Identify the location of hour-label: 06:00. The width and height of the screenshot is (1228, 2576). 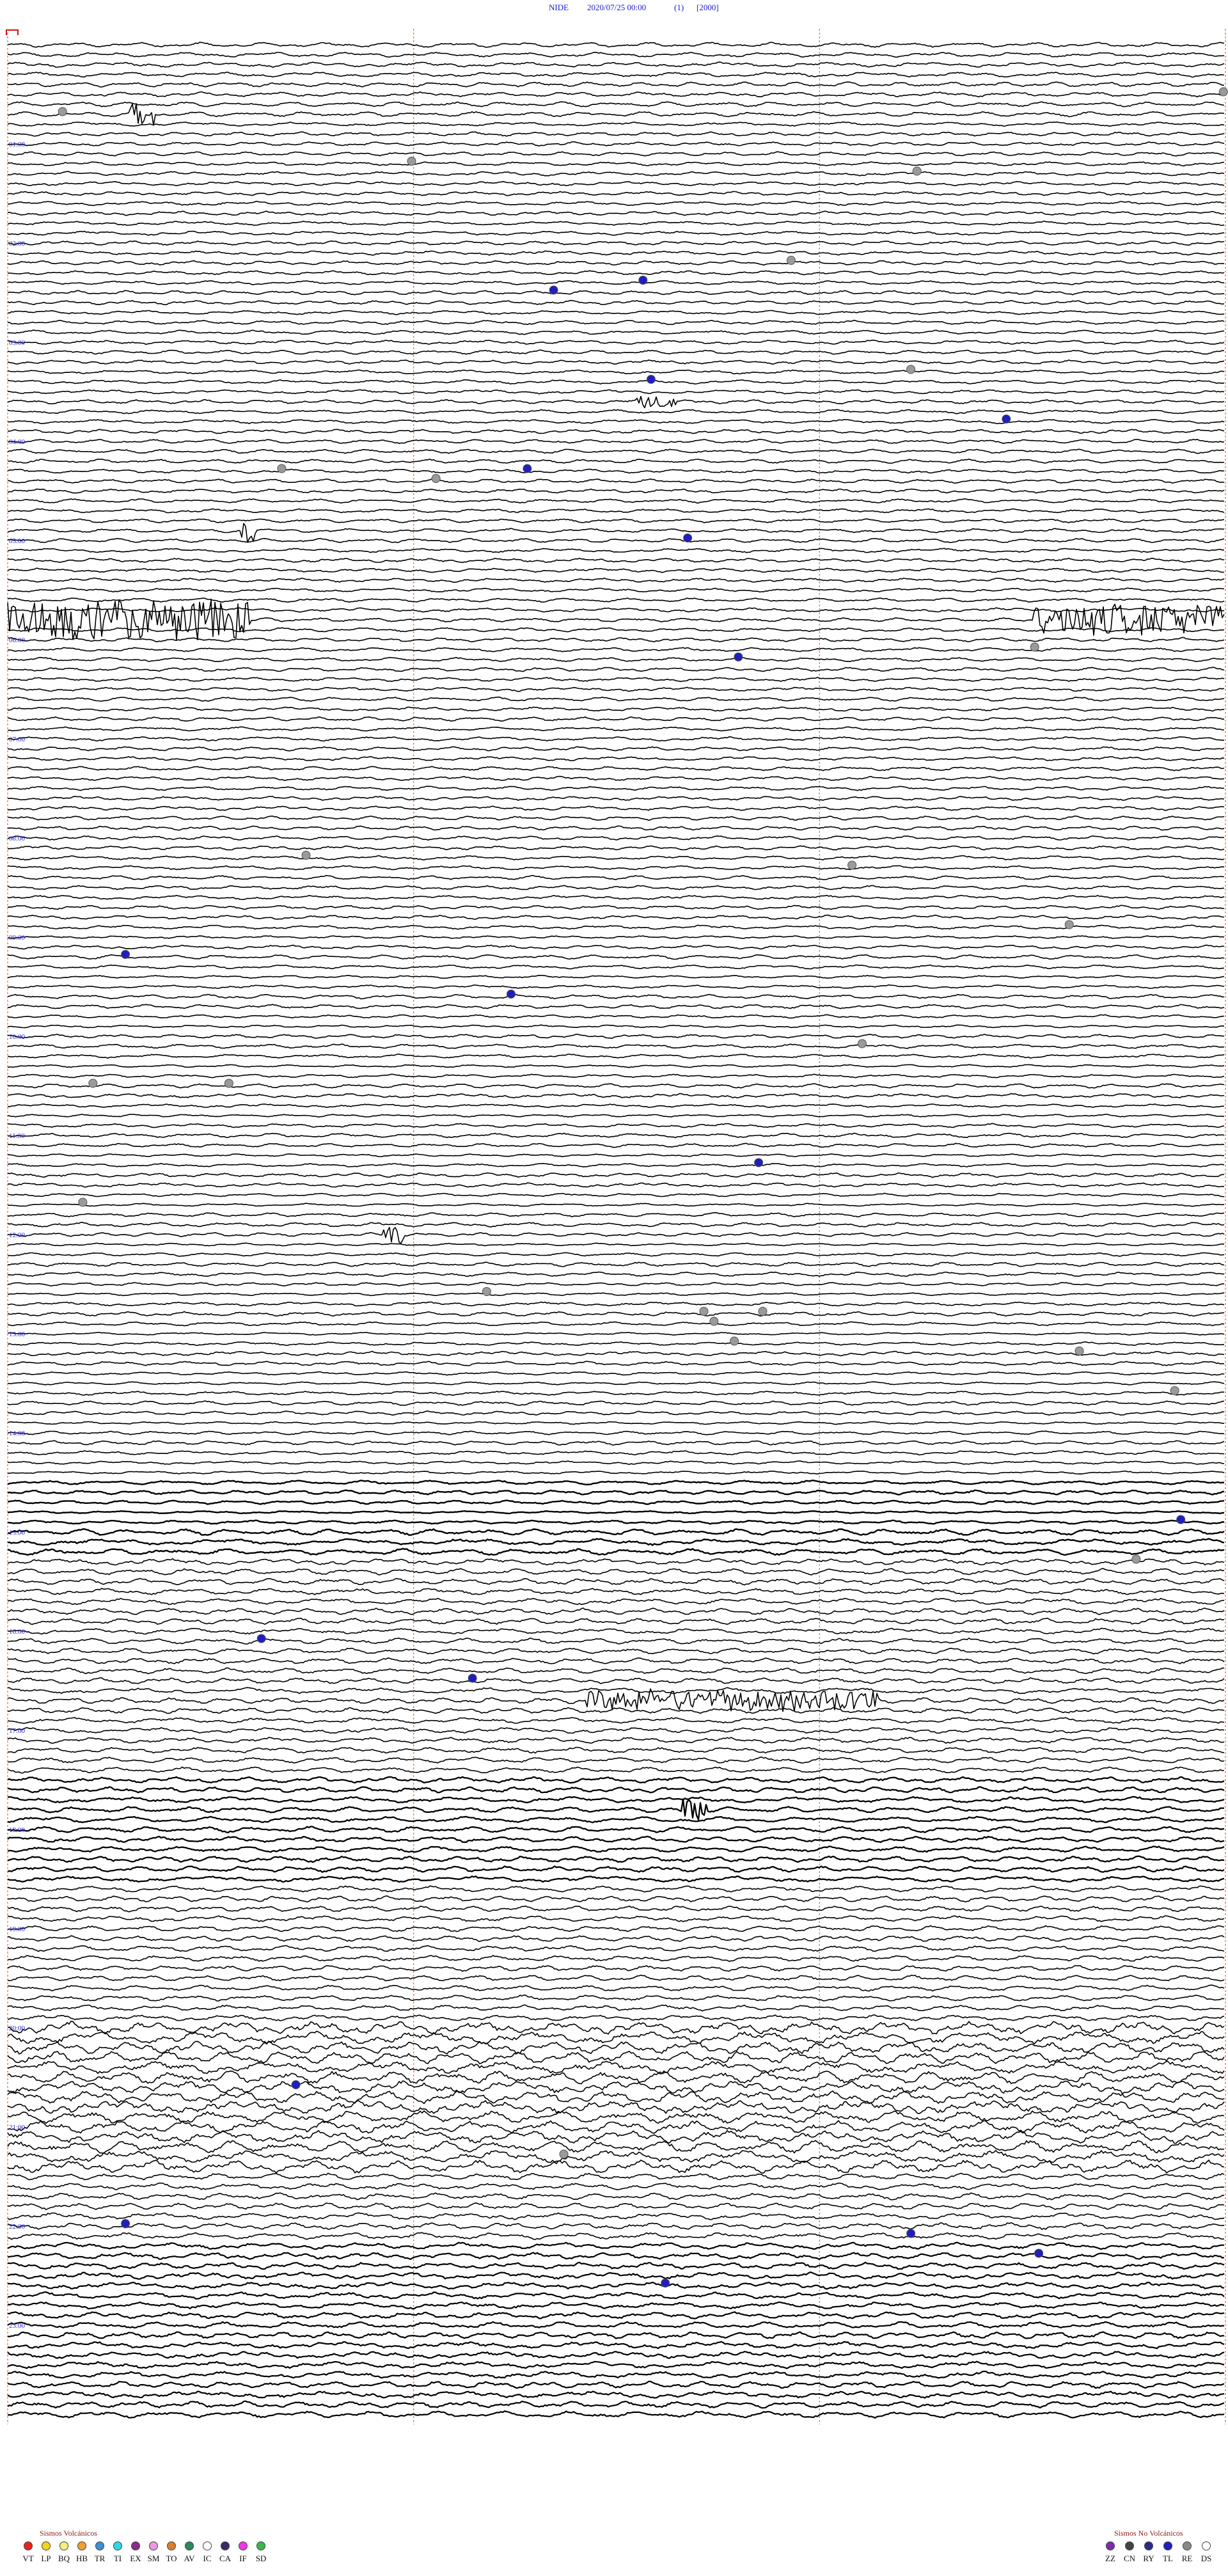
(17, 640).